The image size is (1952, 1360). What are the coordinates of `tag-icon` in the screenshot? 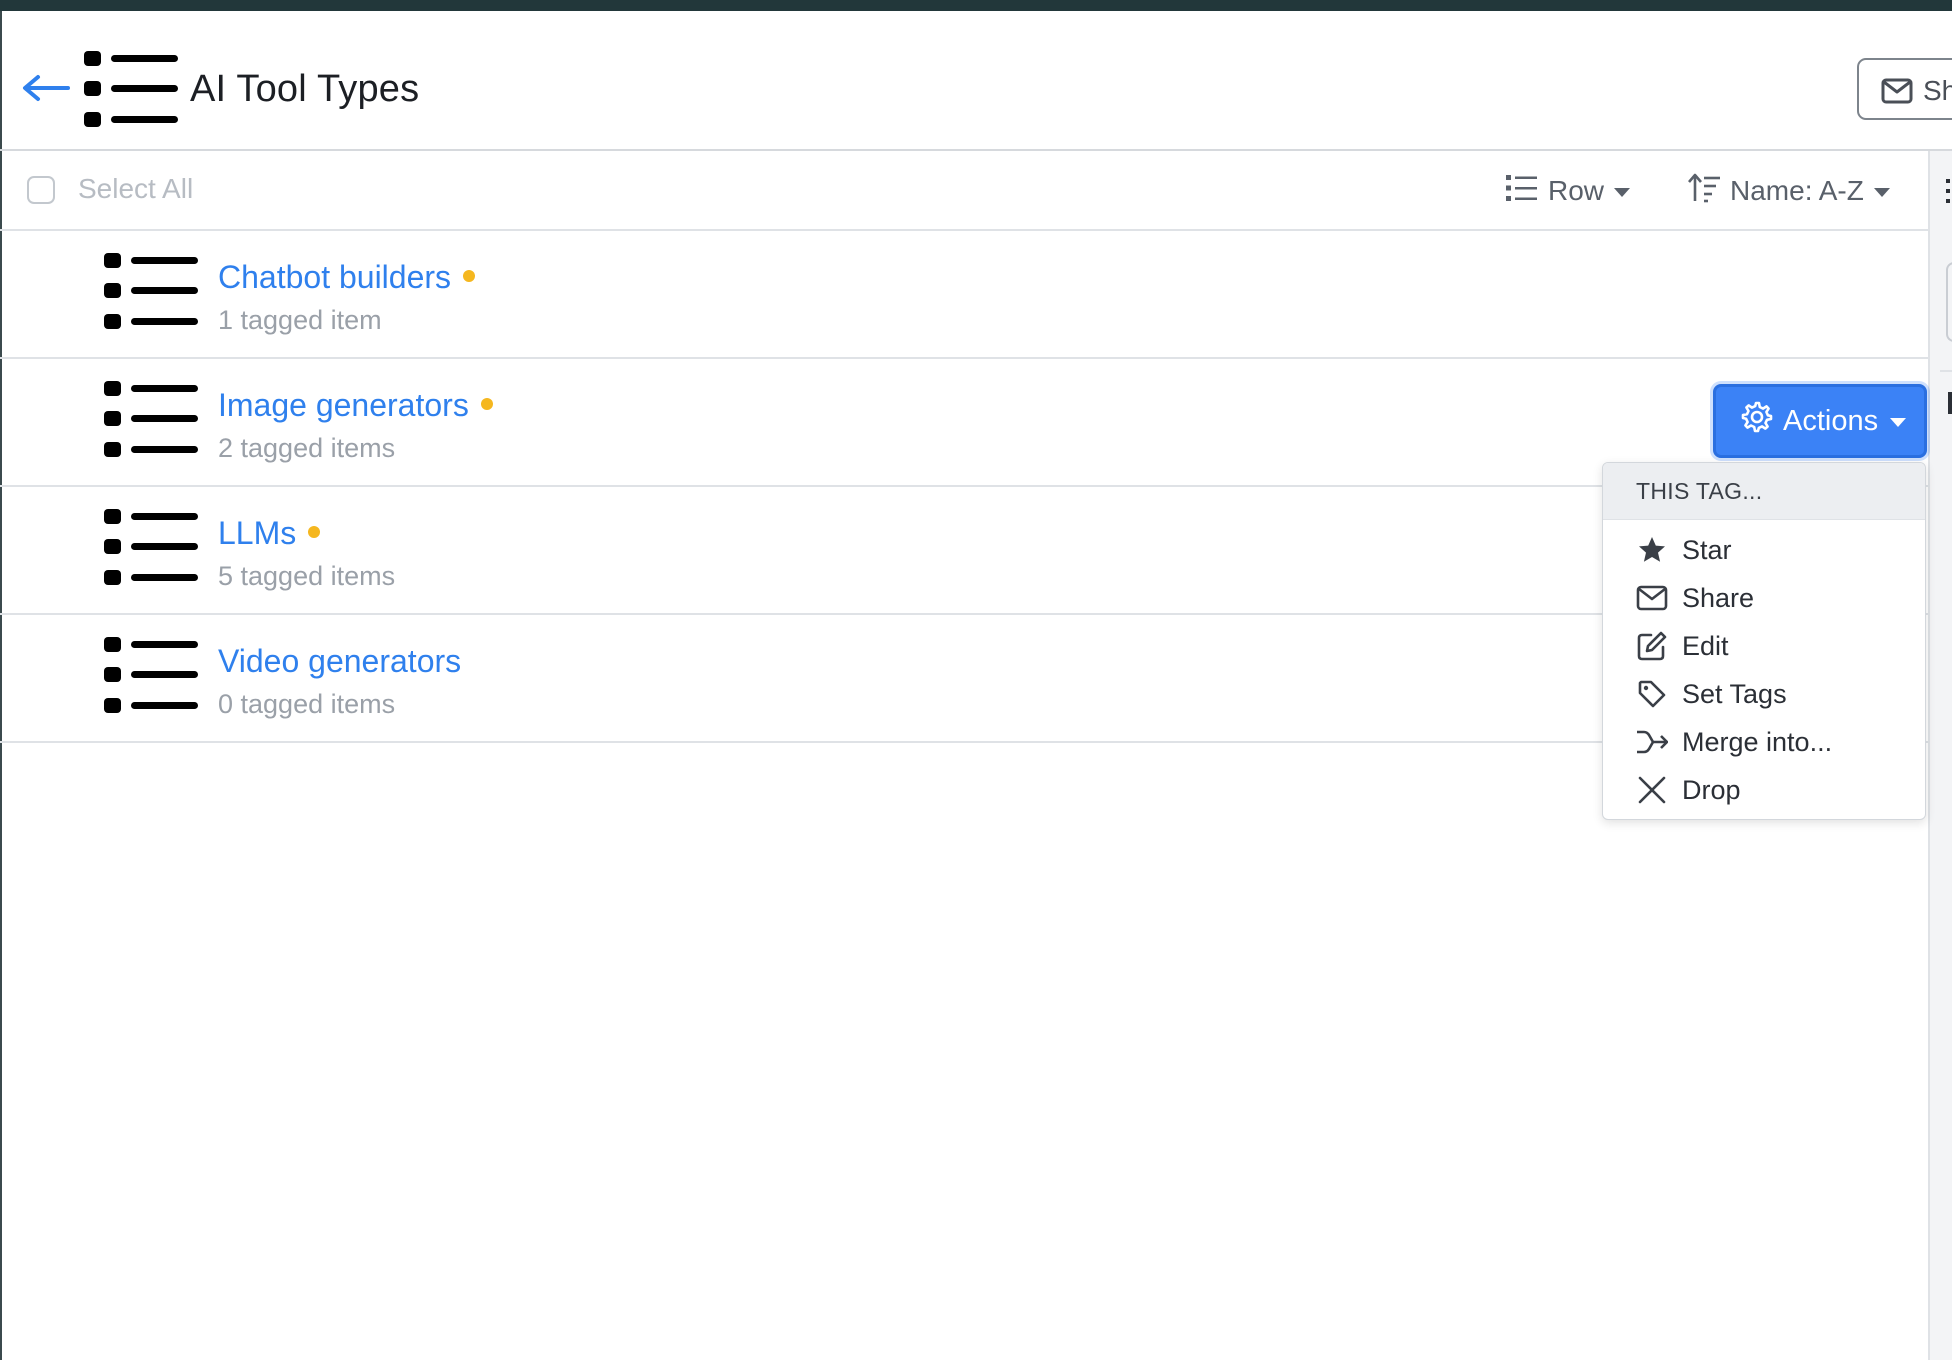 It's located at (1652, 694).